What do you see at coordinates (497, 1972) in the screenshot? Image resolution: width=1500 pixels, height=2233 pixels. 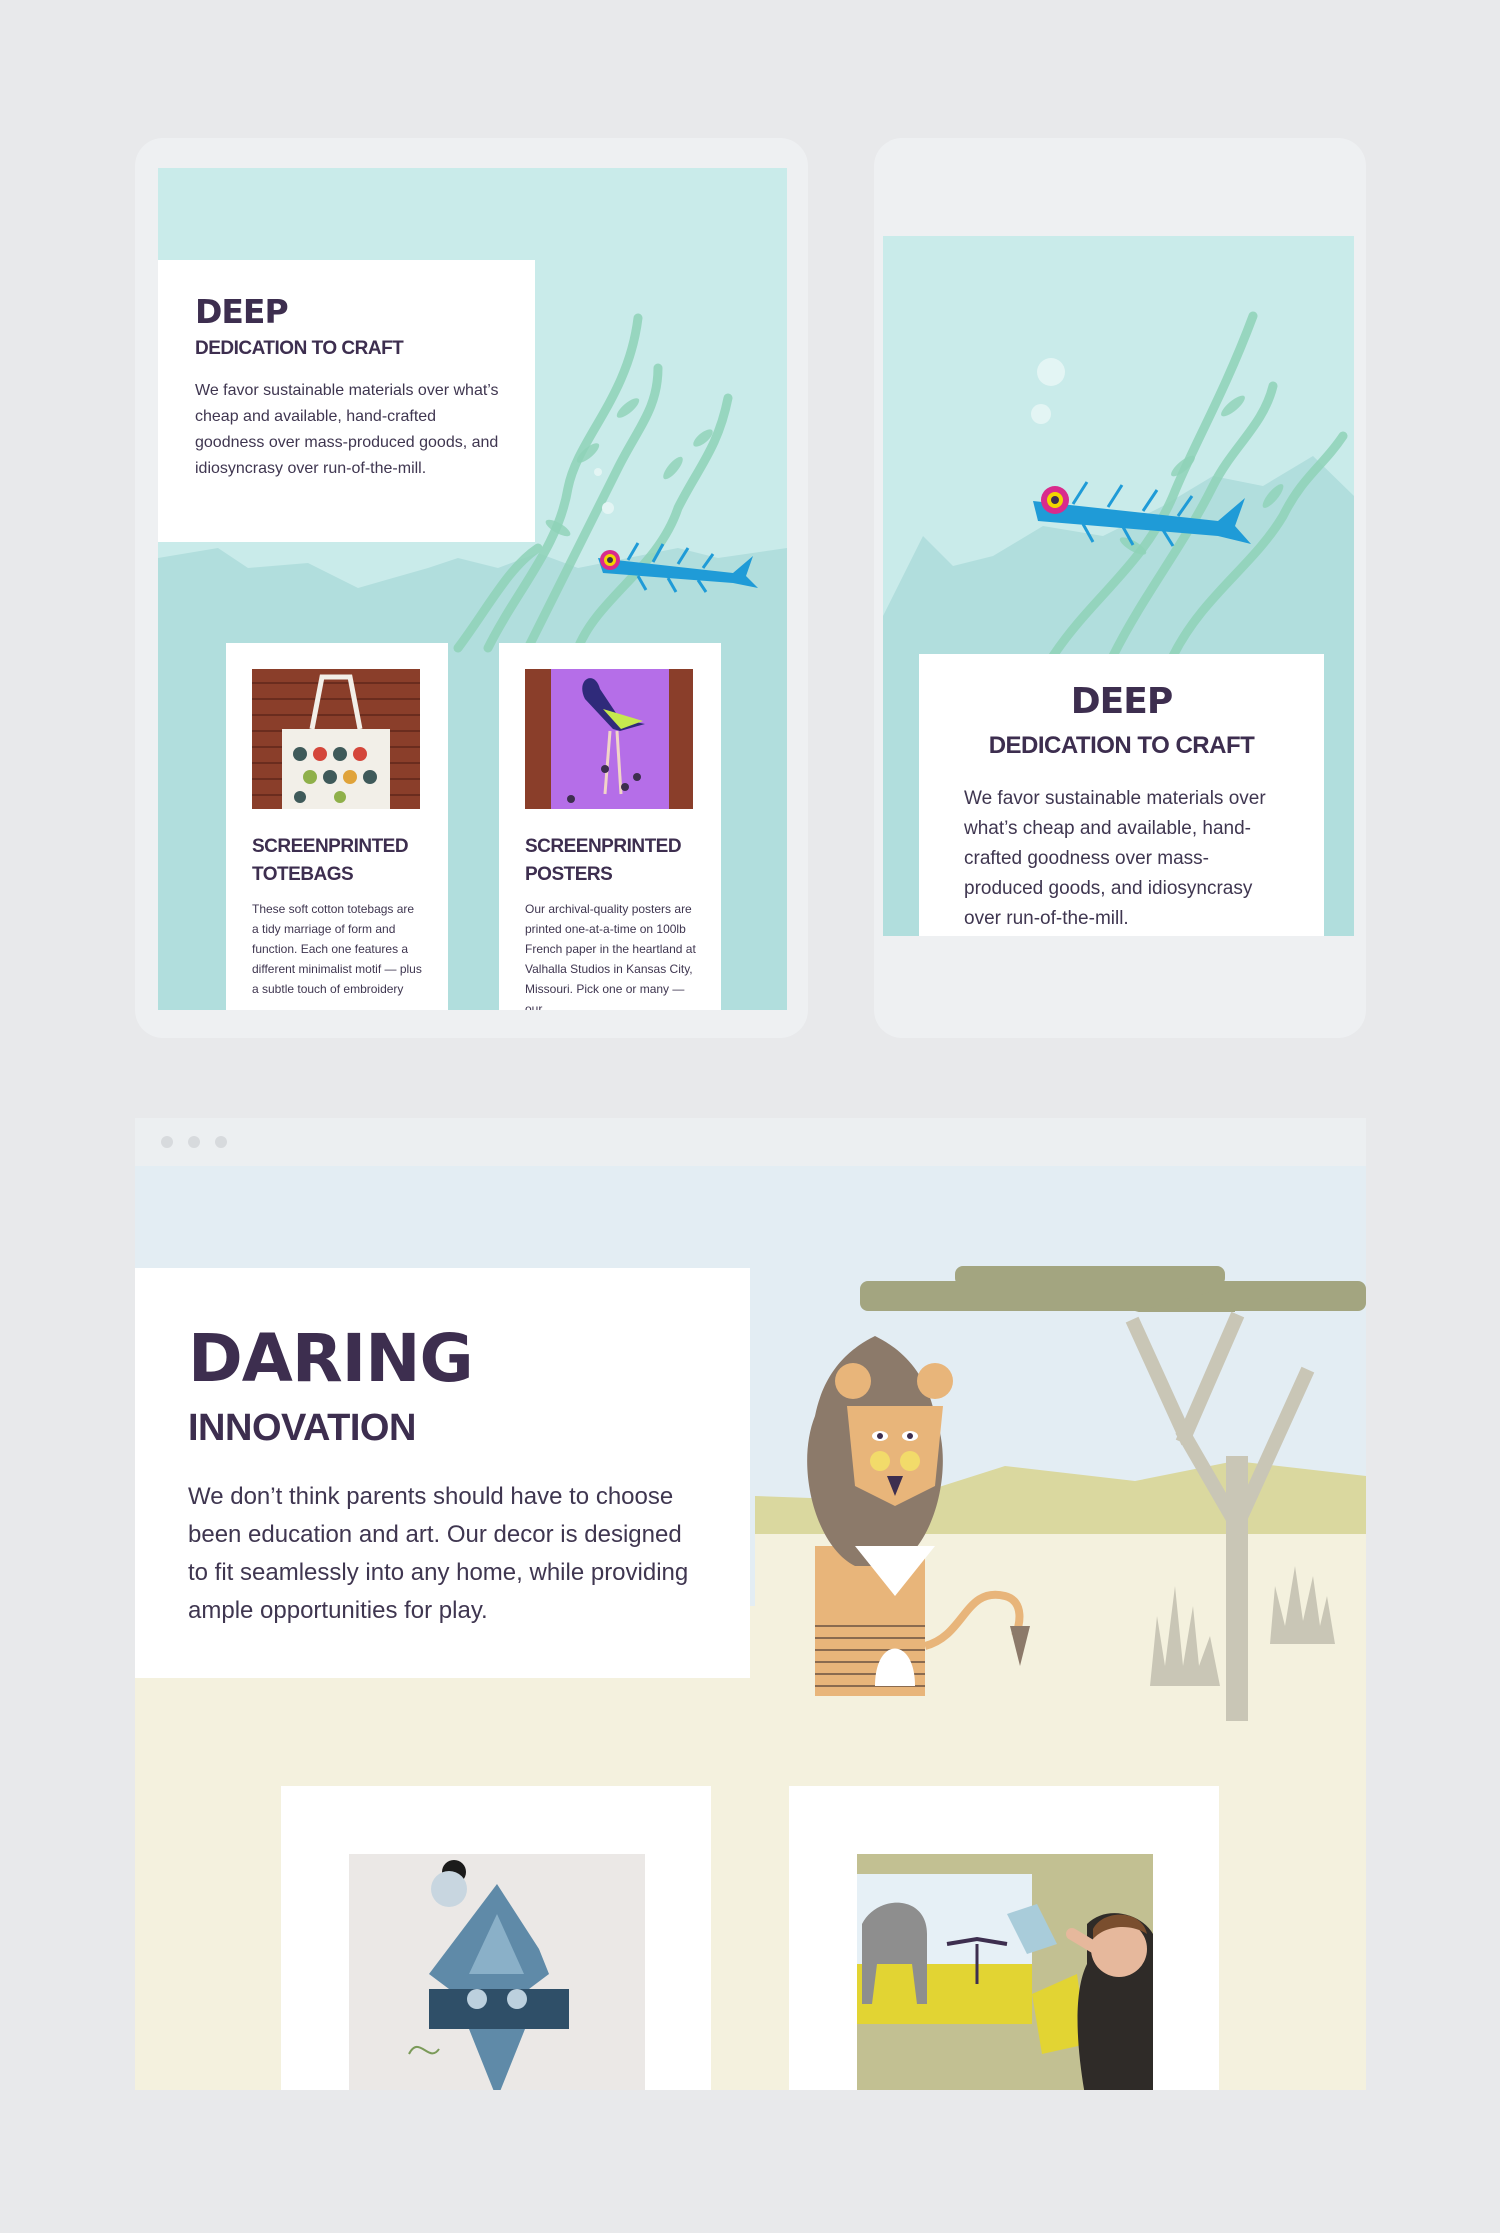 I see `wall-decal-photo` at bounding box center [497, 1972].